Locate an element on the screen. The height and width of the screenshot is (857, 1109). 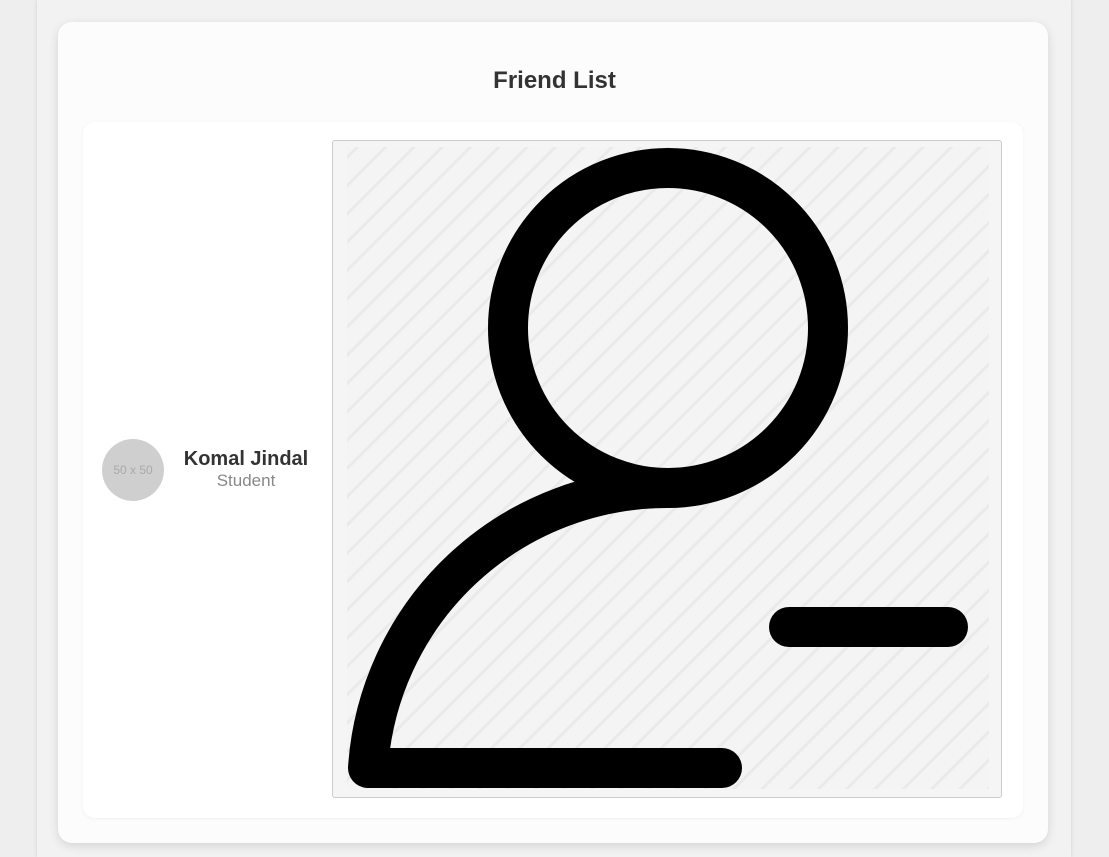
friend-info: Komal Jindal Student is located at coordinates (246, 469).